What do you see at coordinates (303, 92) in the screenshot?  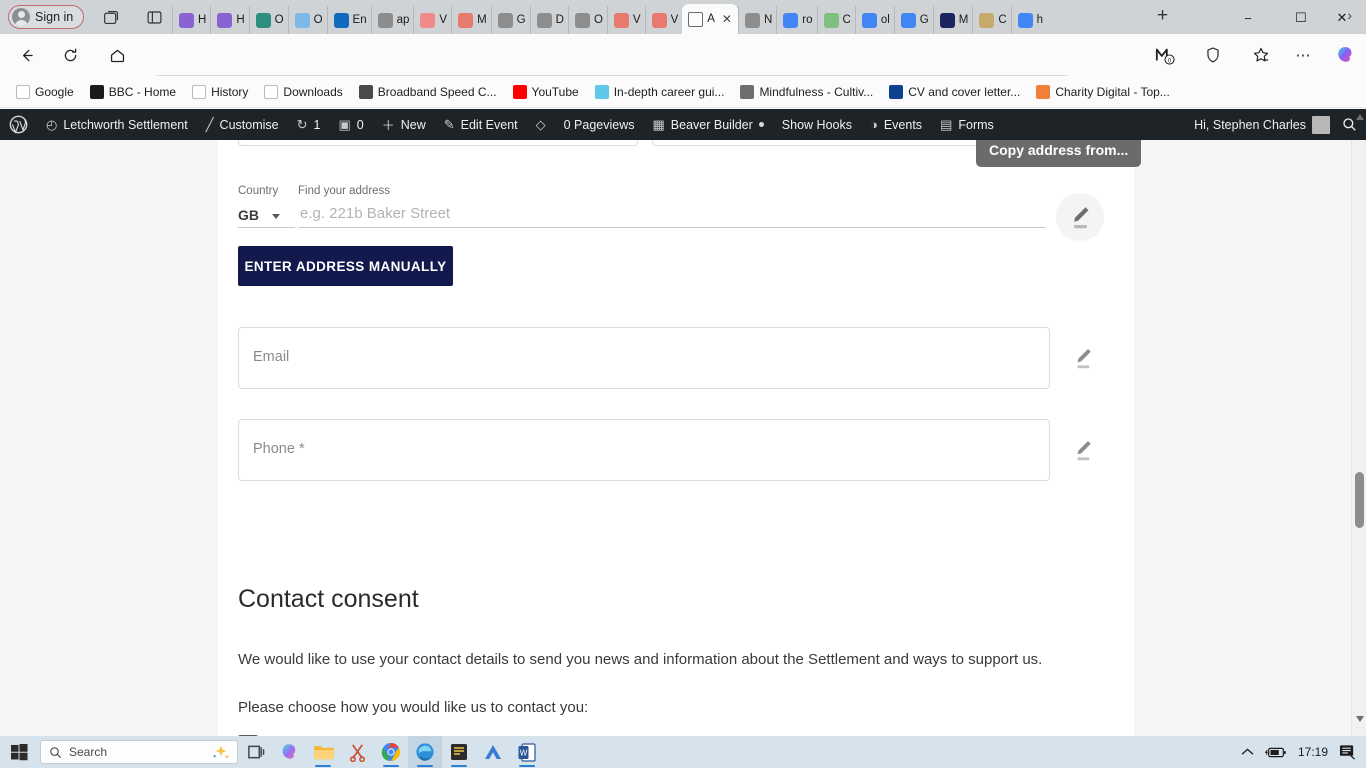 I see `bookmark-item: Downloads` at bounding box center [303, 92].